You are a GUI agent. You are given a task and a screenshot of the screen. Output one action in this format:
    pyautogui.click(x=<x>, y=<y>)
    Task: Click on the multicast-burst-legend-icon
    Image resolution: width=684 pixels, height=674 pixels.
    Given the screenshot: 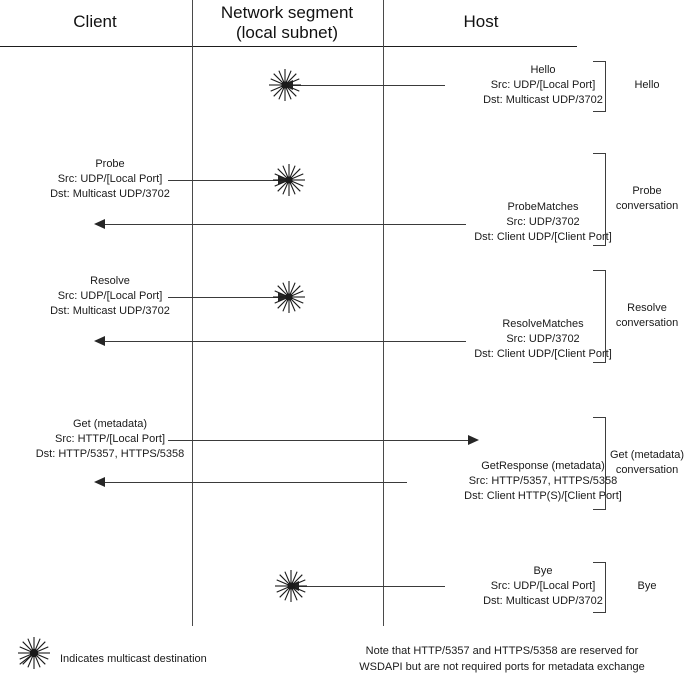 What is the action you would take?
    pyautogui.click(x=34, y=653)
    